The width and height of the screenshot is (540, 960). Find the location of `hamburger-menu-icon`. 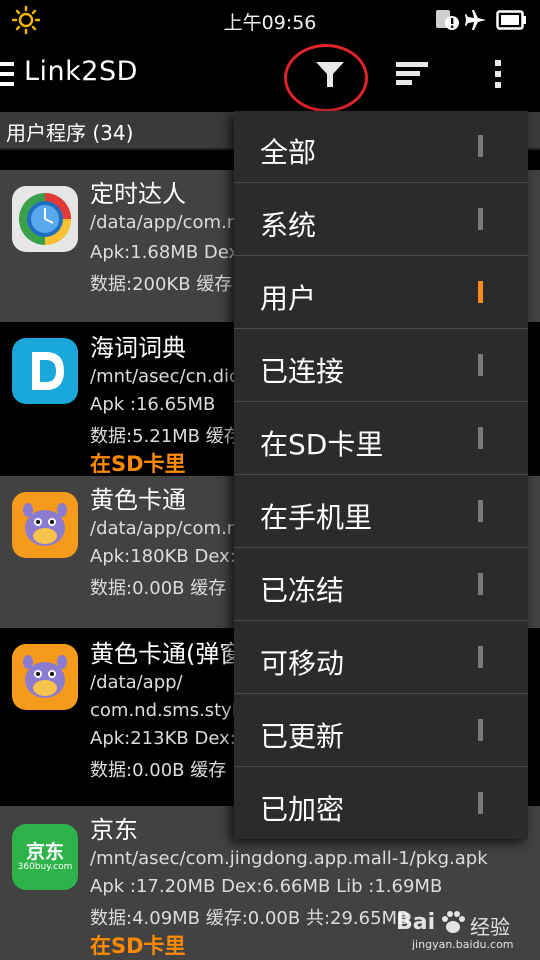

hamburger-menu-icon is located at coordinates (7, 75).